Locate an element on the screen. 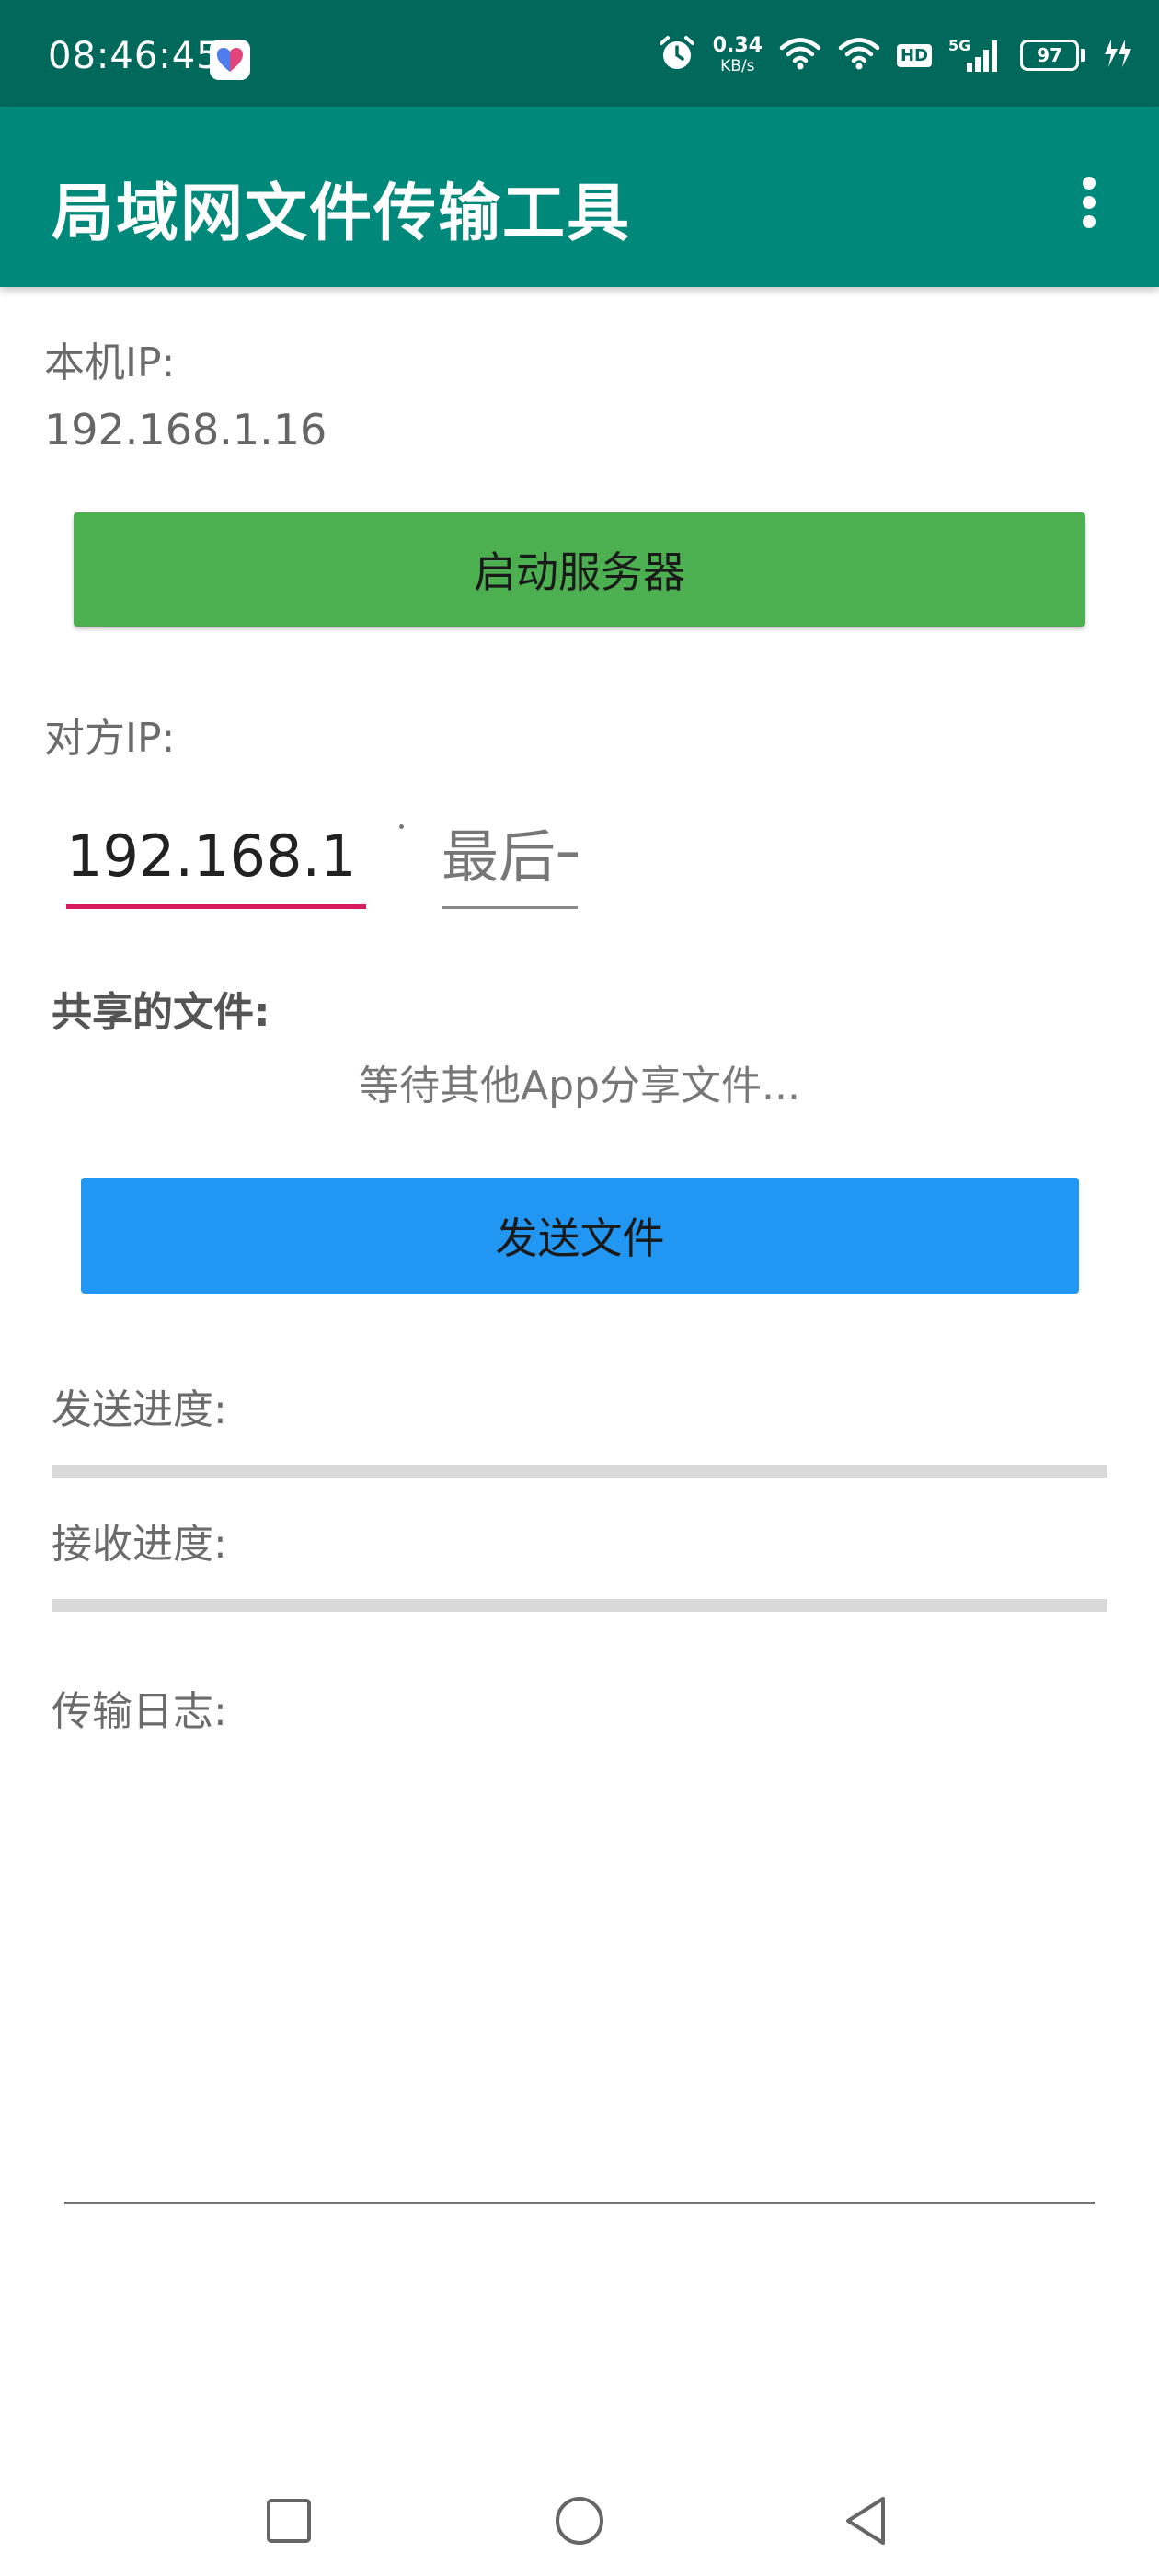  home-circle-icon is located at coordinates (579, 2521).